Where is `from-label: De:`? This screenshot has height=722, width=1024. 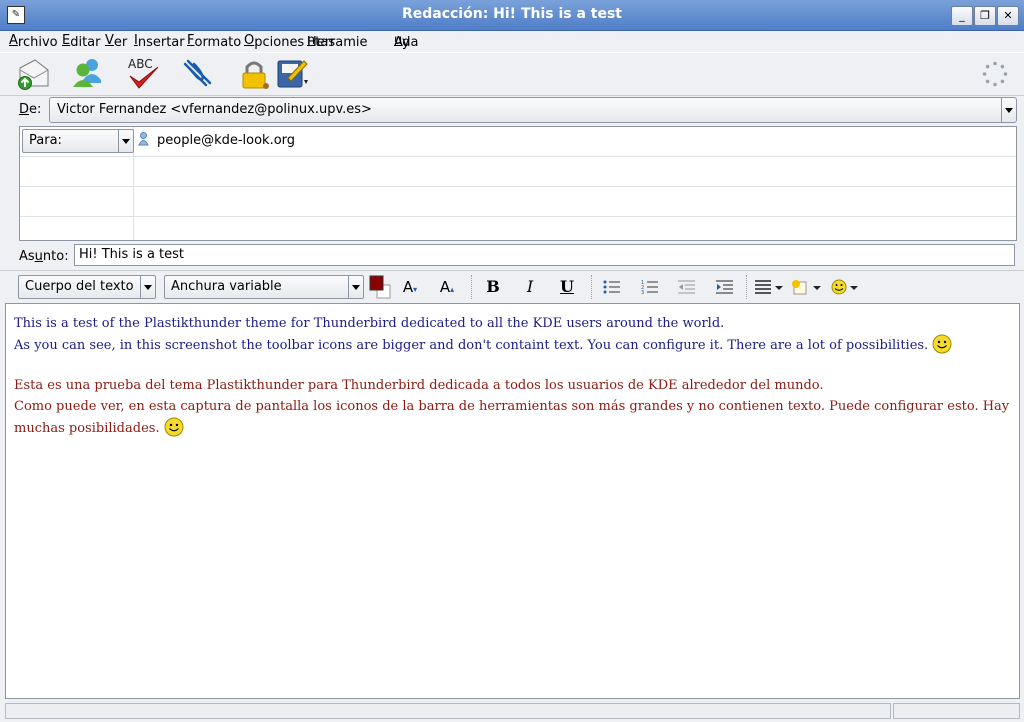 from-label: De: is located at coordinates (30, 109).